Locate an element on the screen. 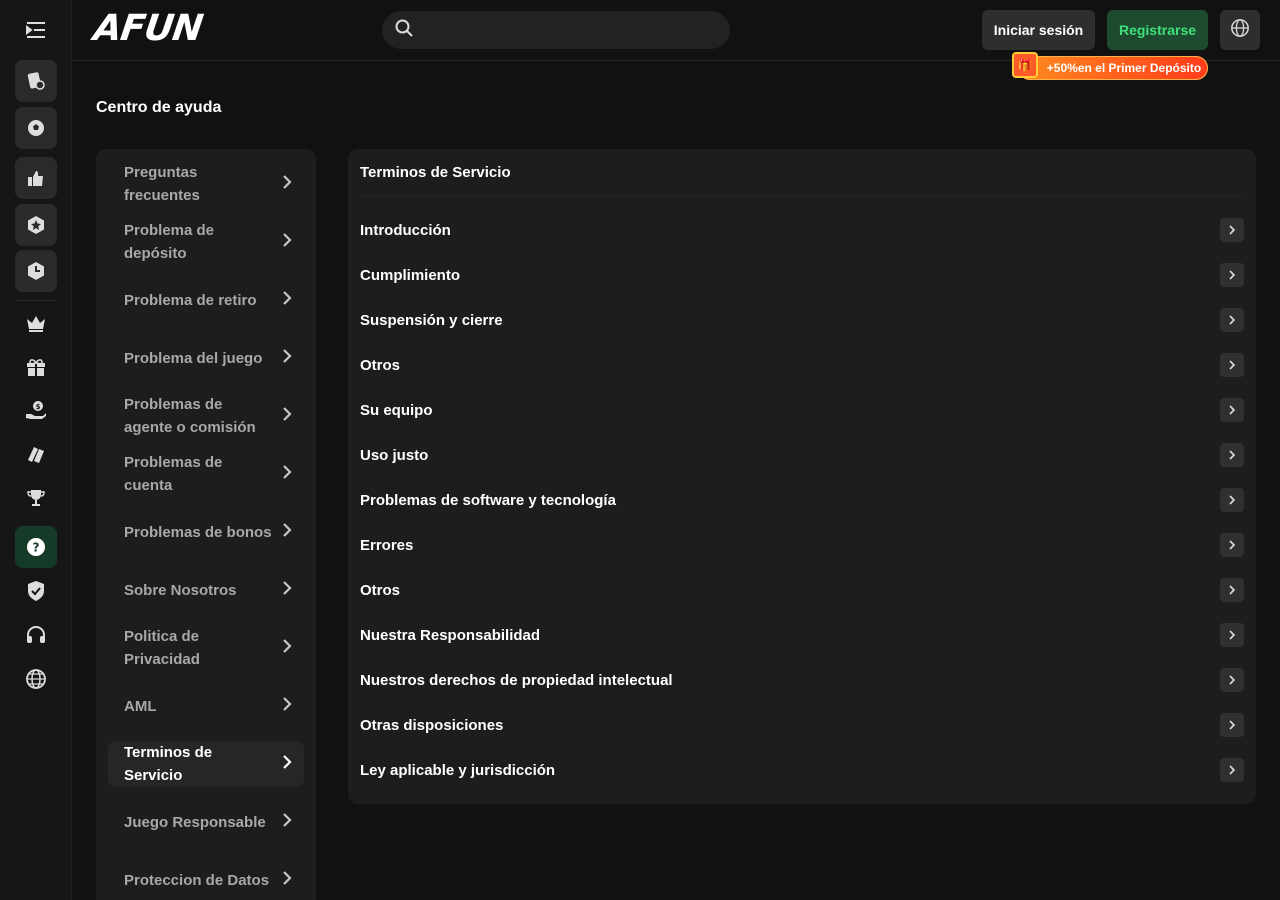 This screenshot has width=1280, height=900. money-hand-icon: $ is located at coordinates (36, 410).